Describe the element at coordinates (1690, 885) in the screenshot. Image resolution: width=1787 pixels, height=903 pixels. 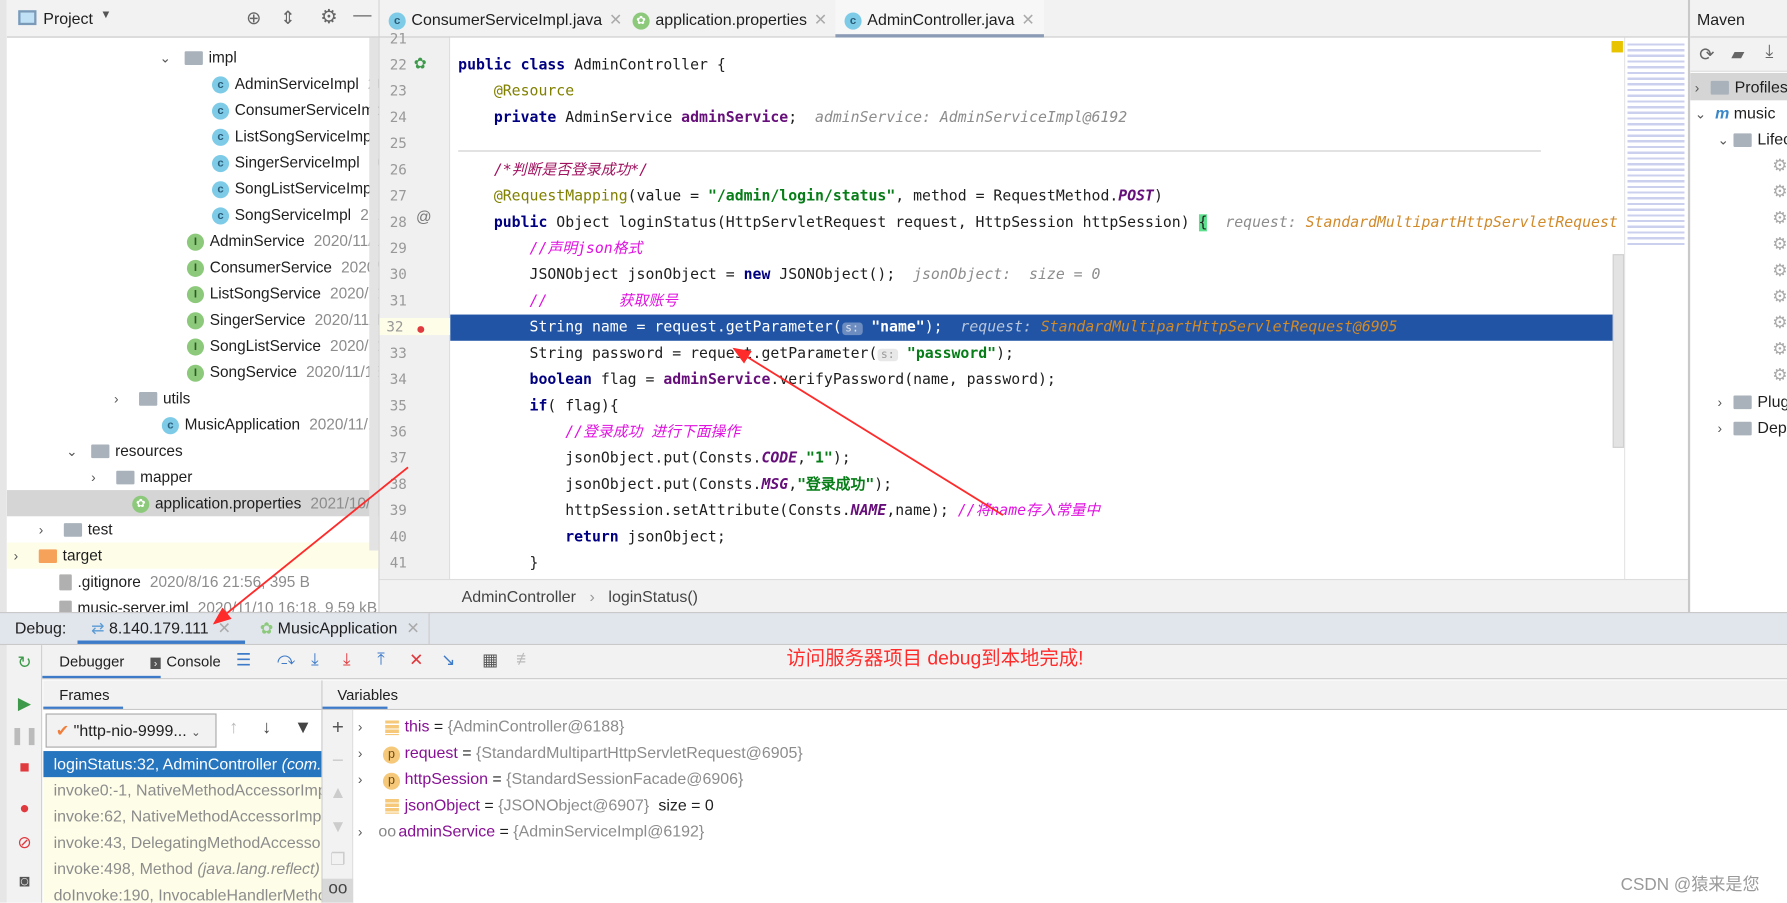
I see `watermark: CSDN @猿来是您` at that location.